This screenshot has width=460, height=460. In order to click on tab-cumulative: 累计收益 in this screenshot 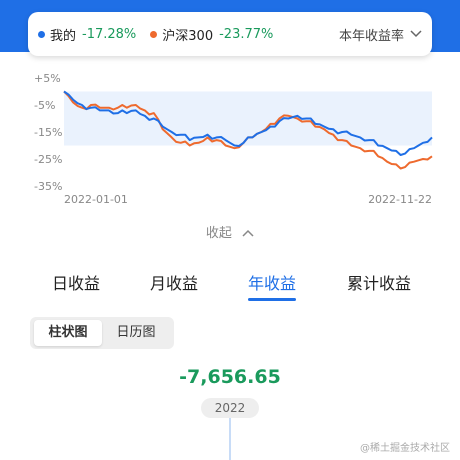, I will do `click(379, 282)`.